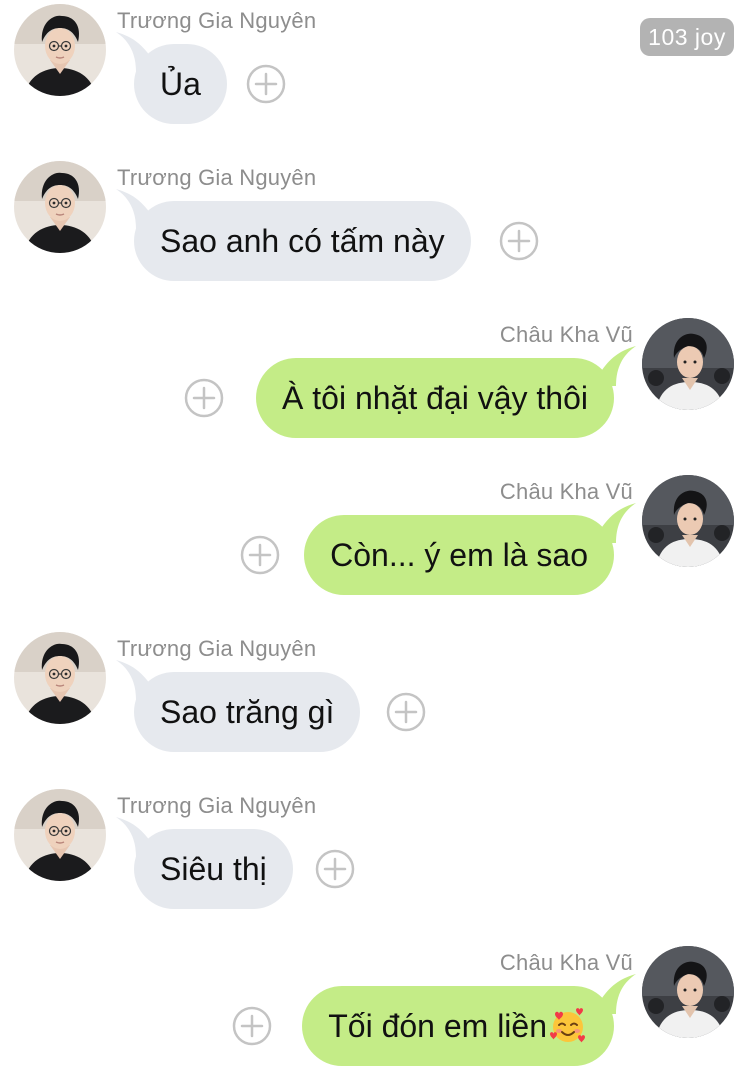 The image size is (750, 1086). I want to click on message-row: Trương Gia Nguyên Sao anh có tấm này, so click(375, 231).